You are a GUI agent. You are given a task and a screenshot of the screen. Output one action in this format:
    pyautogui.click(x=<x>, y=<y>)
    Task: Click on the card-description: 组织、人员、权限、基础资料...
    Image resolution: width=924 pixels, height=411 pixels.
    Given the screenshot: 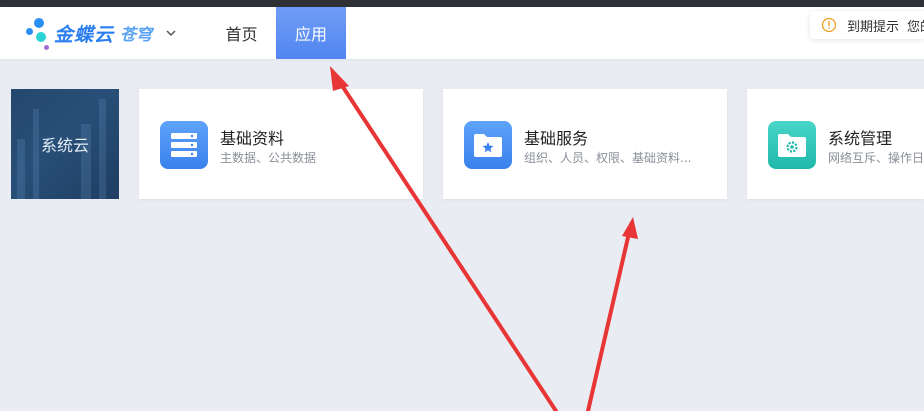 What is the action you would take?
    pyautogui.click(x=608, y=158)
    